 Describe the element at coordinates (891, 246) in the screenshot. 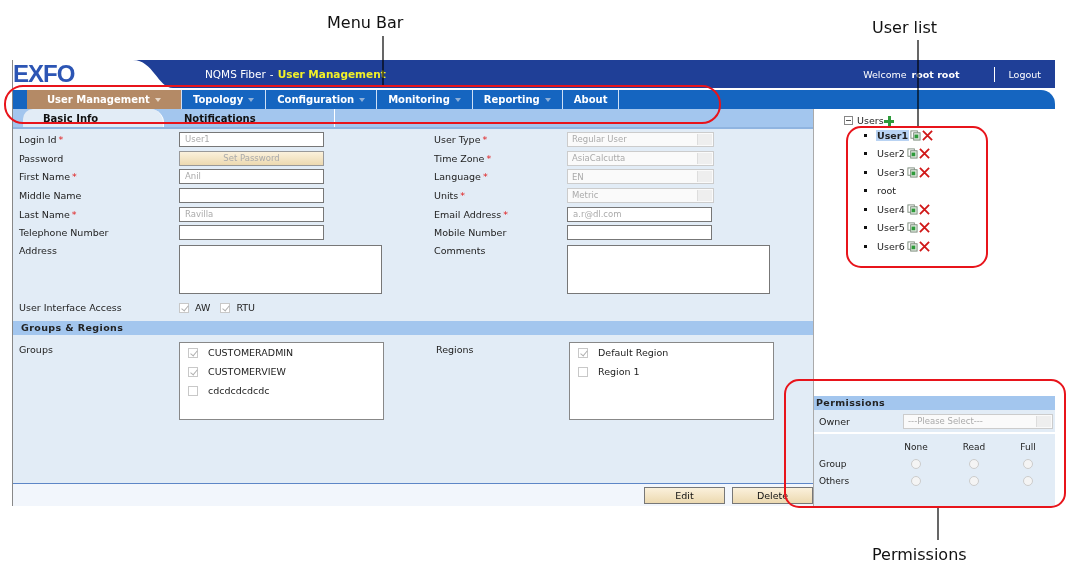

I see `tree-item: User6` at that location.